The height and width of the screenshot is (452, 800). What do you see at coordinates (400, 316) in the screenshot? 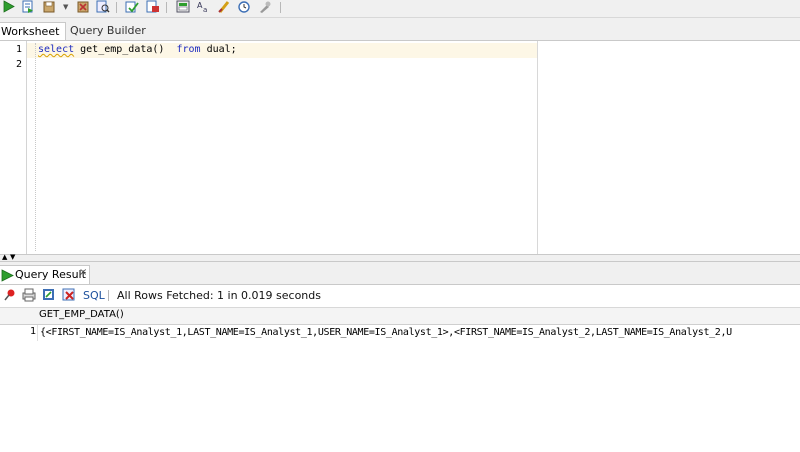
I see `grid-header: GET_EMP_DATA()` at bounding box center [400, 316].